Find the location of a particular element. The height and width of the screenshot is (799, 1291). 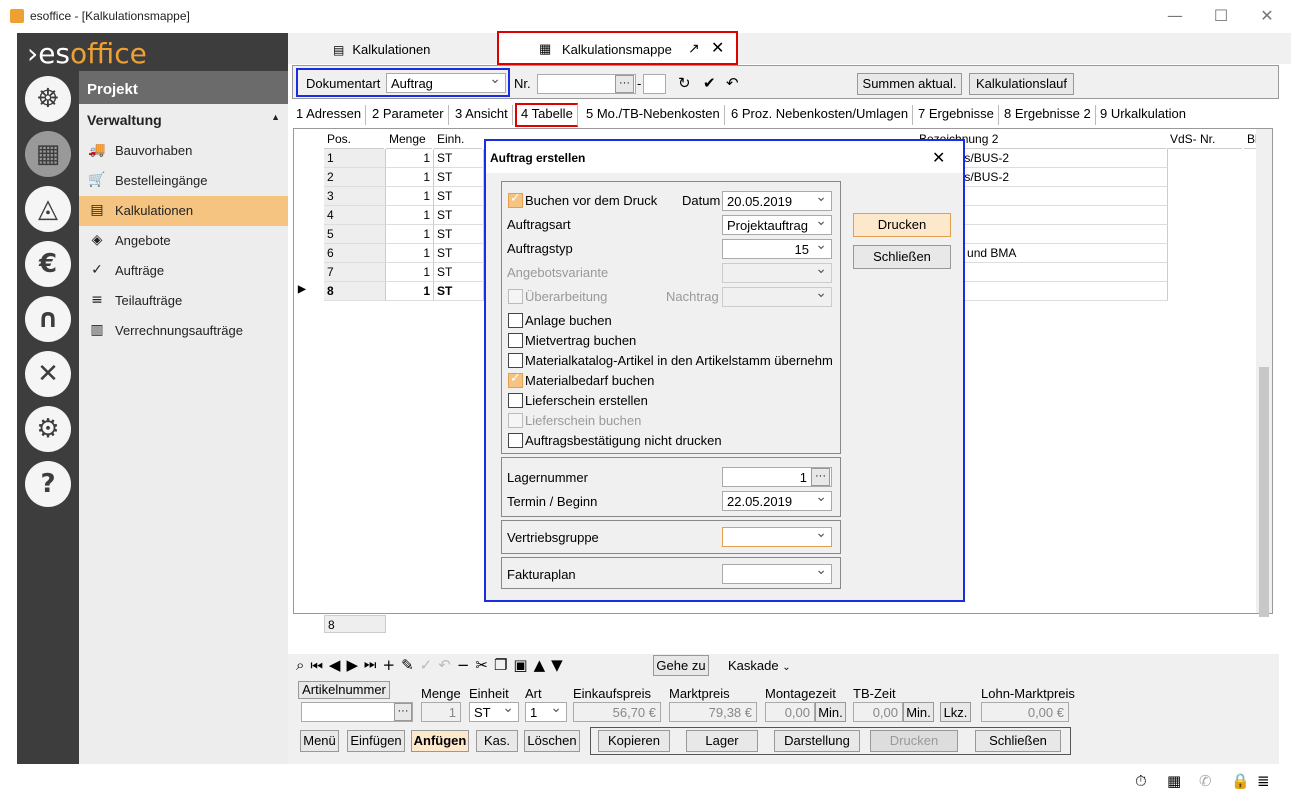

schliessen-button: Schließen is located at coordinates (902, 257).